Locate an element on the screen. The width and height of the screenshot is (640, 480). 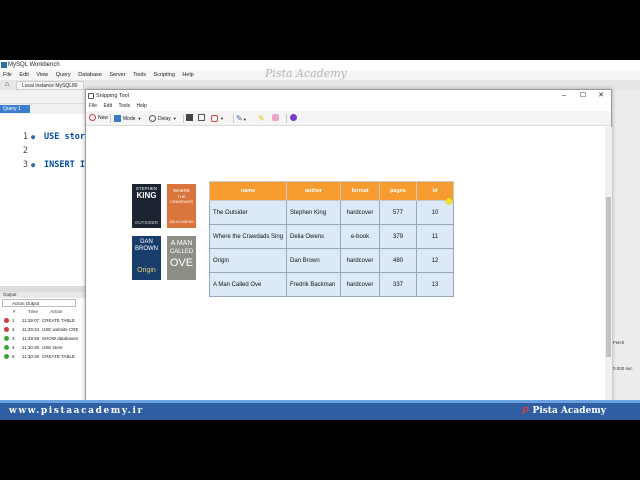
cell-pages: 480 is located at coordinates (398, 260).